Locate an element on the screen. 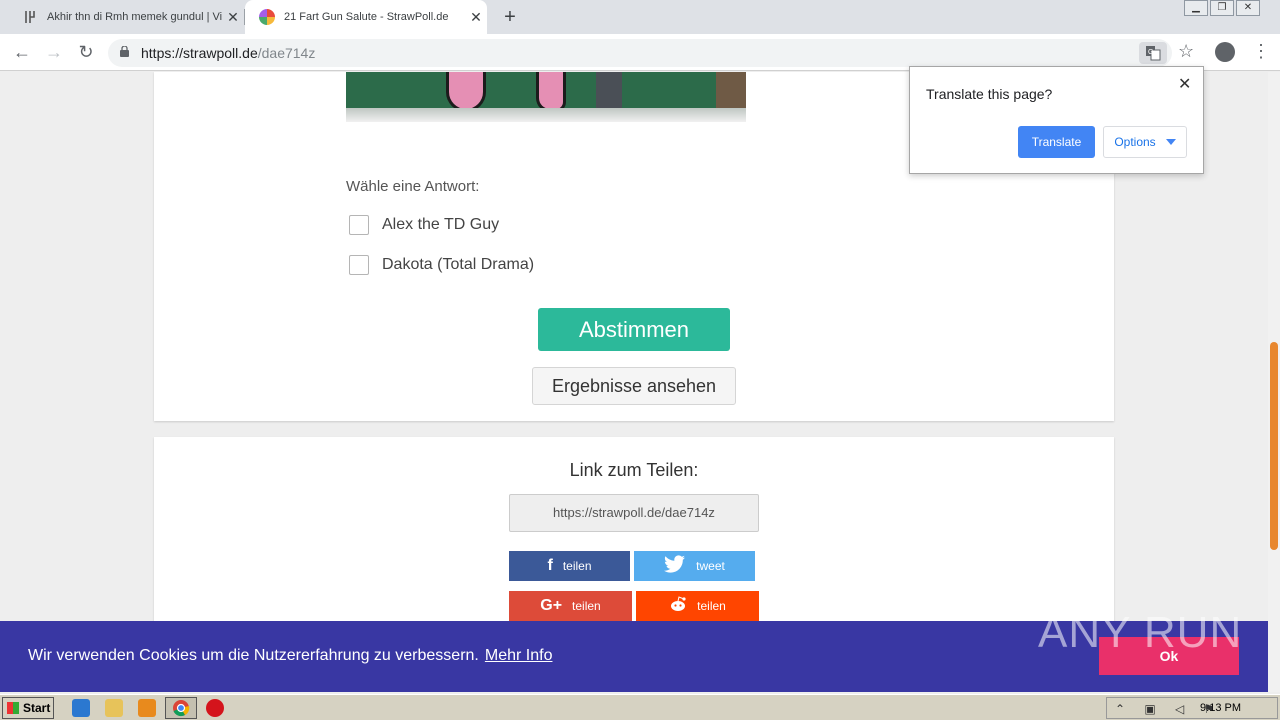 Image resolution: width=1280 pixels, height=720 pixels. url-text: https://strawpoll.de/dae714z is located at coordinates (228, 53).